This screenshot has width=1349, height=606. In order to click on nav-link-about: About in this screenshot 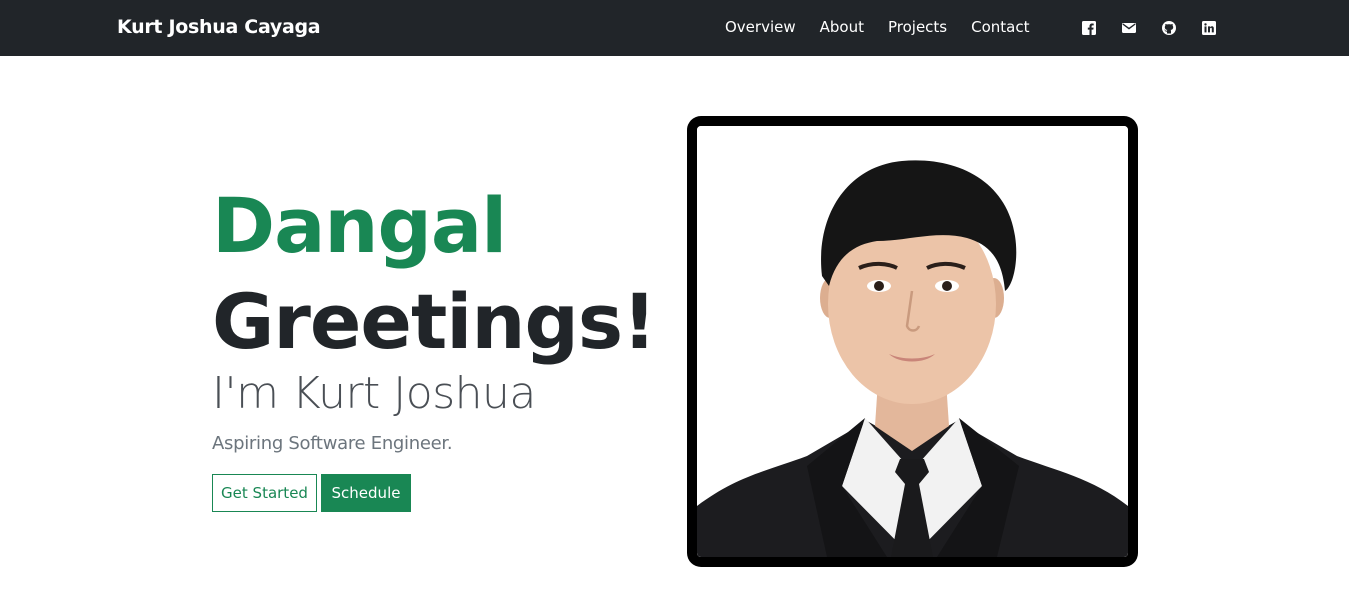, I will do `click(842, 27)`.